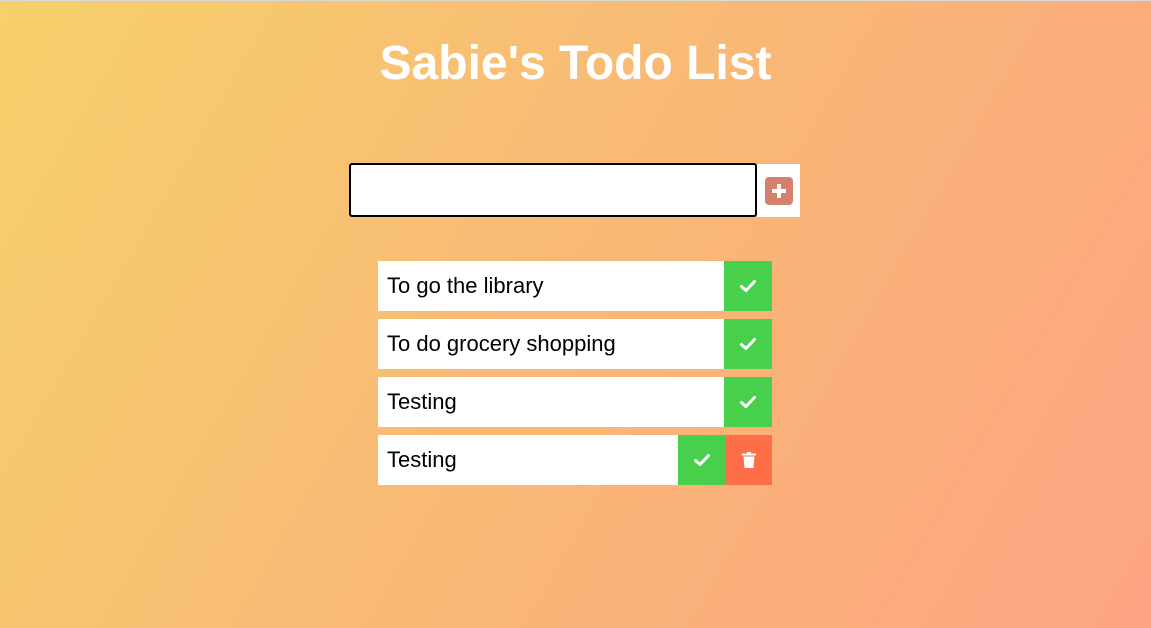 The height and width of the screenshot is (628, 1151). I want to click on plus-square-icon, so click(778, 190).